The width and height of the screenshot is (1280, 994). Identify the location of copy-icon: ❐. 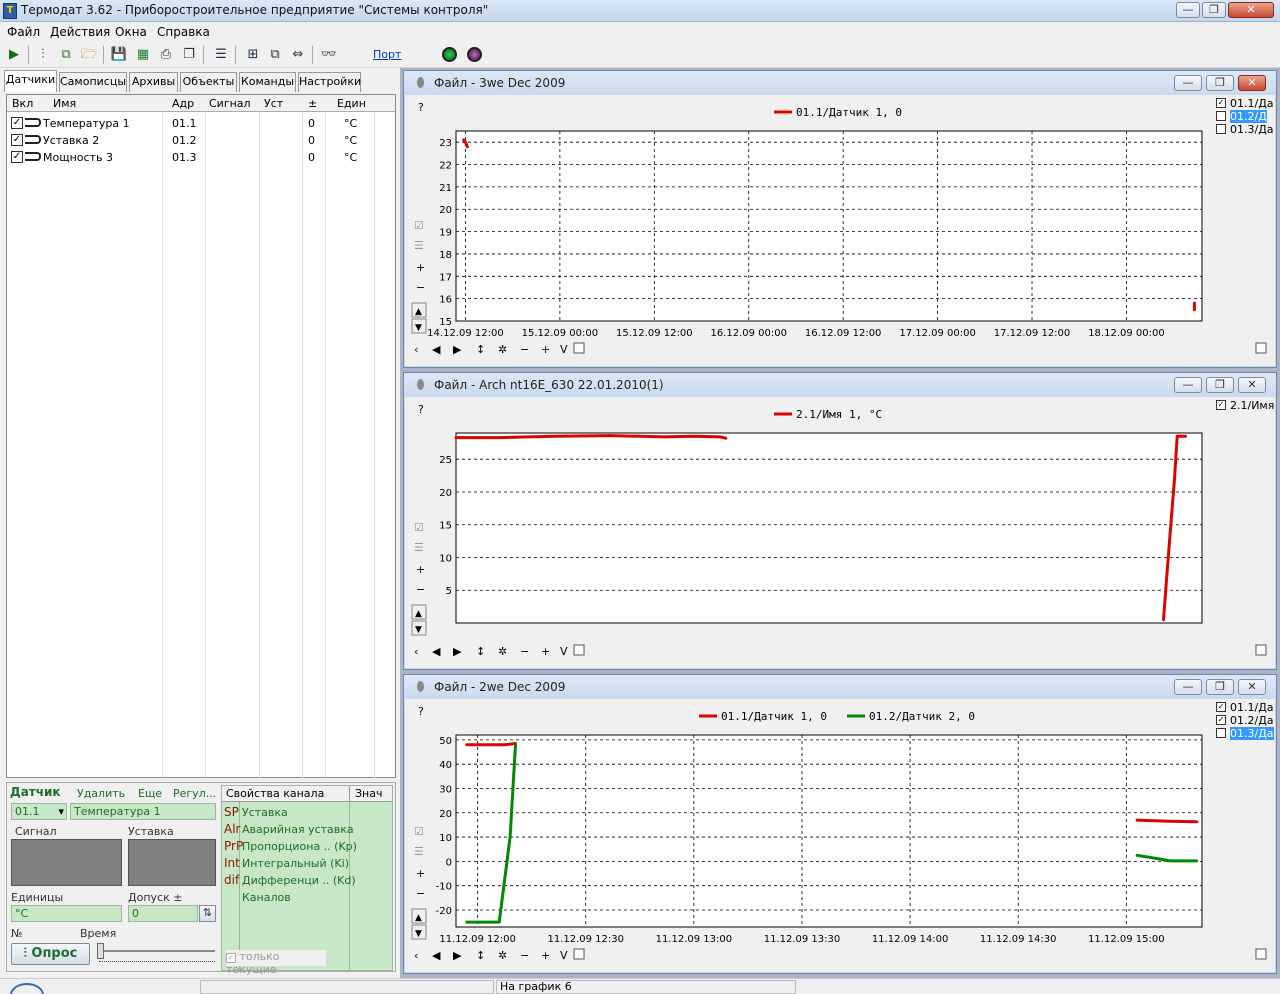
(189, 55).